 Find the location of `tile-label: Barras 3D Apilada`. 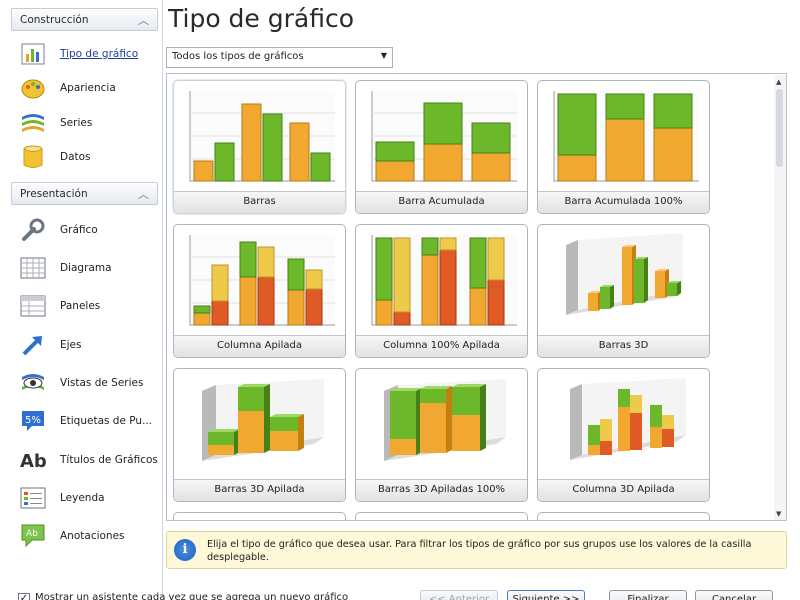

tile-label: Barras 3D Apilada is located at coordinates (259, 490).